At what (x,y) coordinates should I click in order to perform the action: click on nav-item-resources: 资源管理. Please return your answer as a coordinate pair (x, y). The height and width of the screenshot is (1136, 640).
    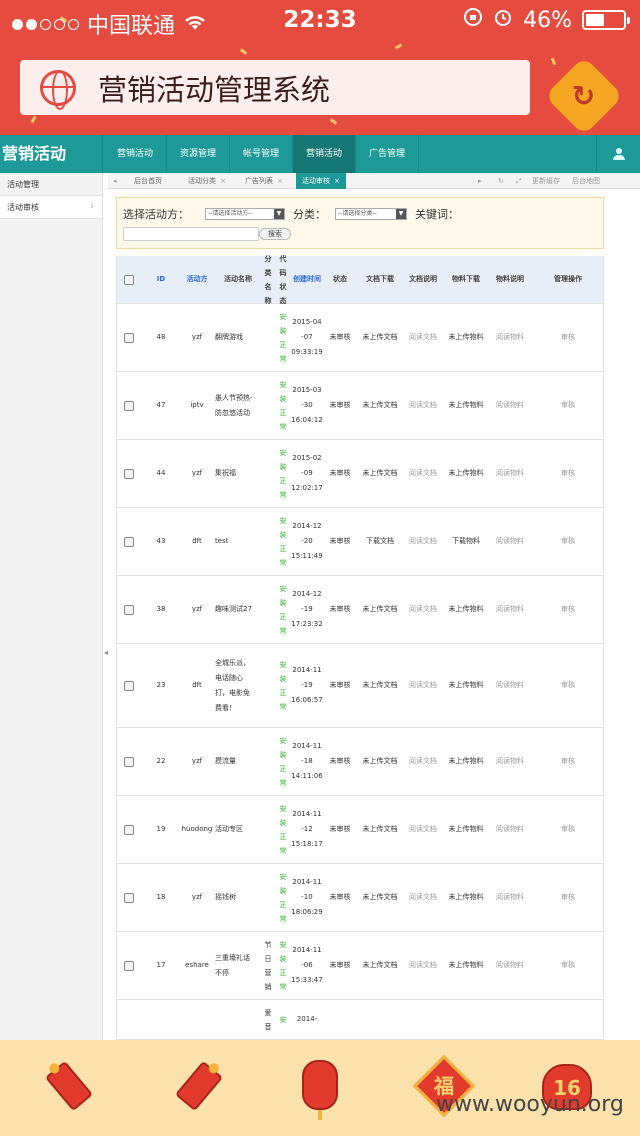
    Looking at the image, I should click on (198, 154).